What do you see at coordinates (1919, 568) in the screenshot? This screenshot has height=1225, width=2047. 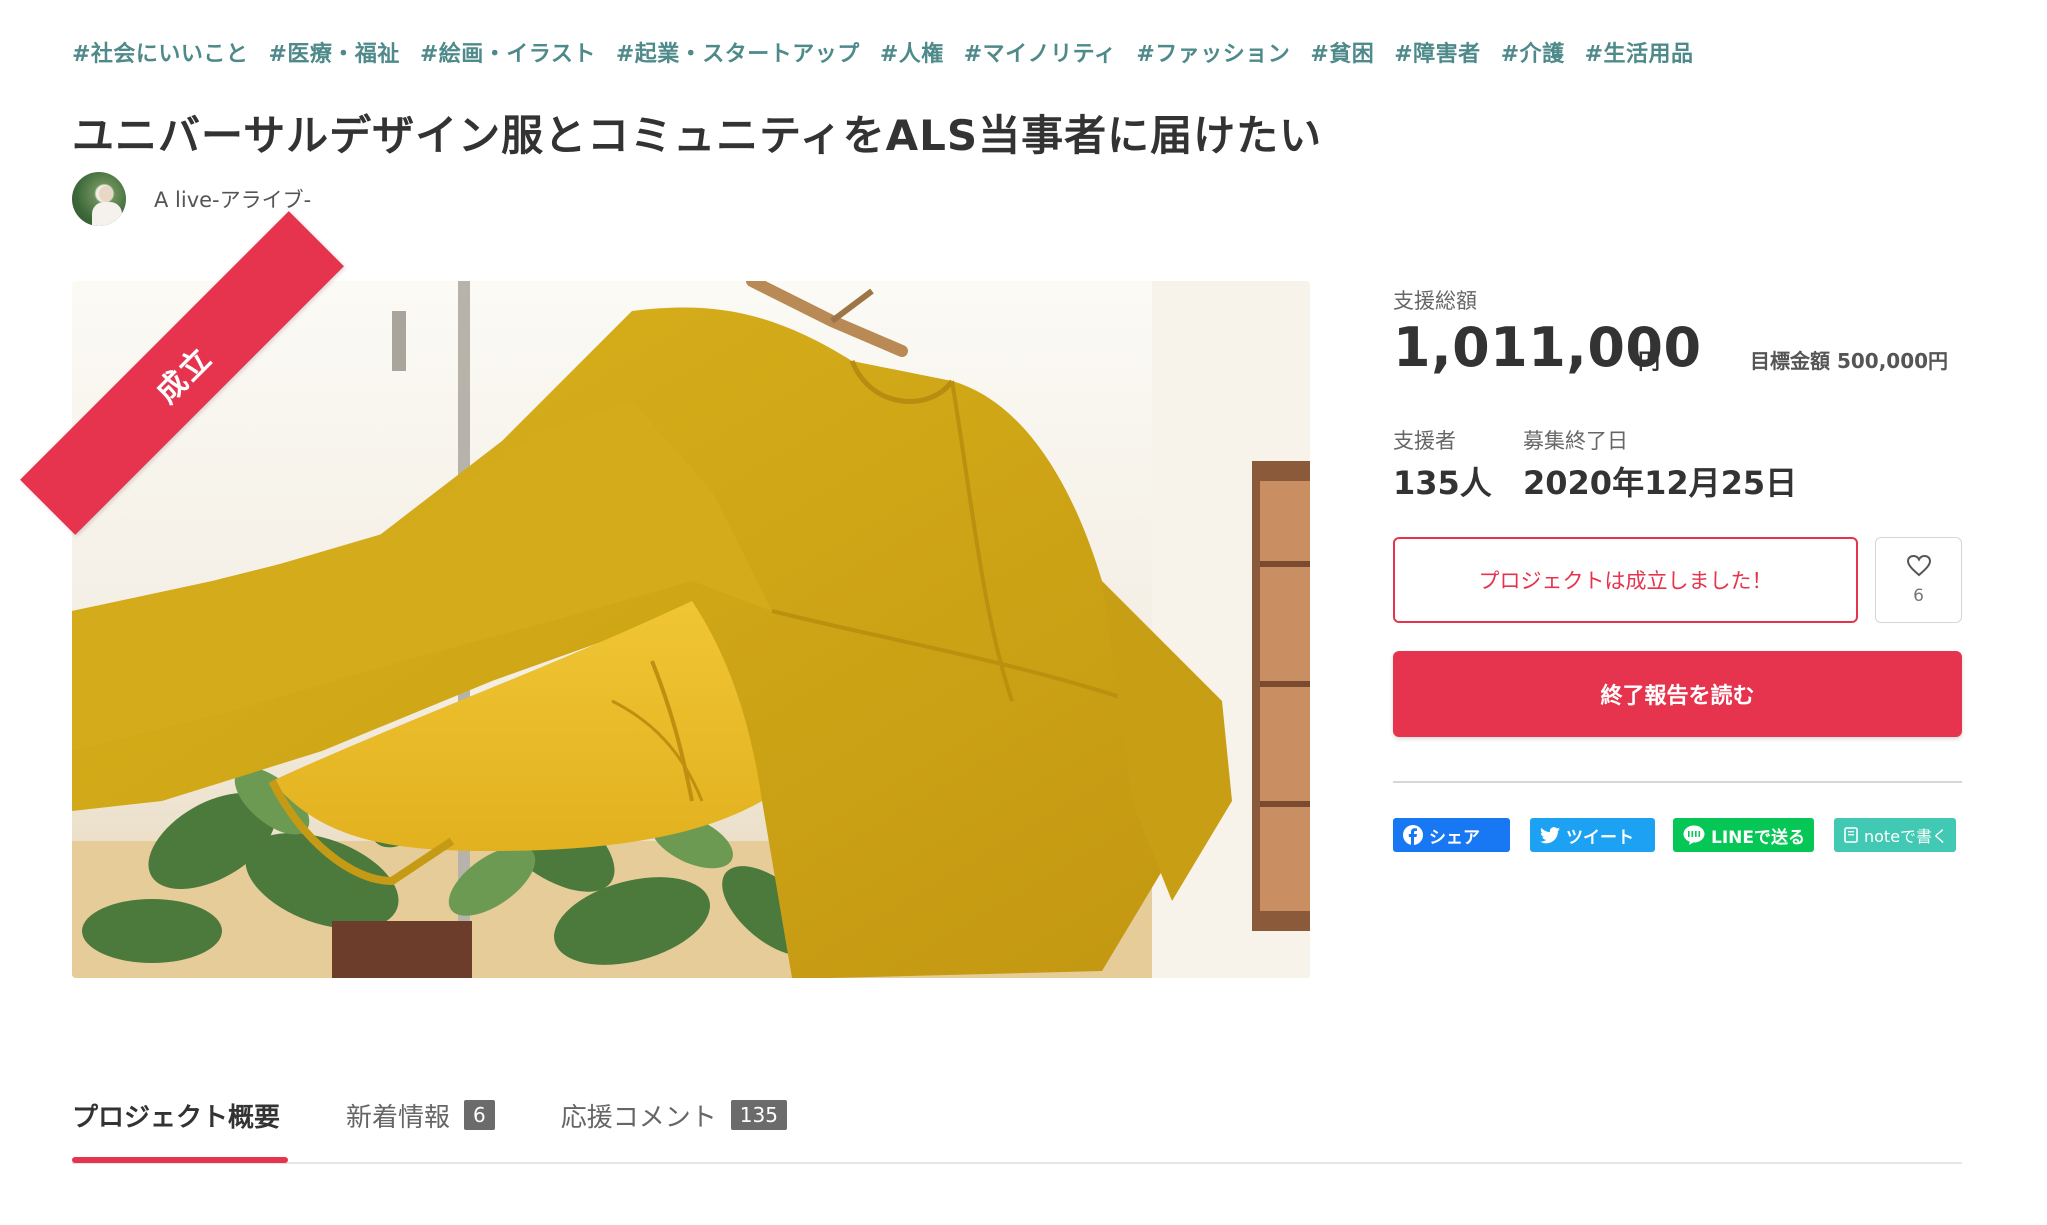 I see `heart-icon` at bounding box center [1919, 568].